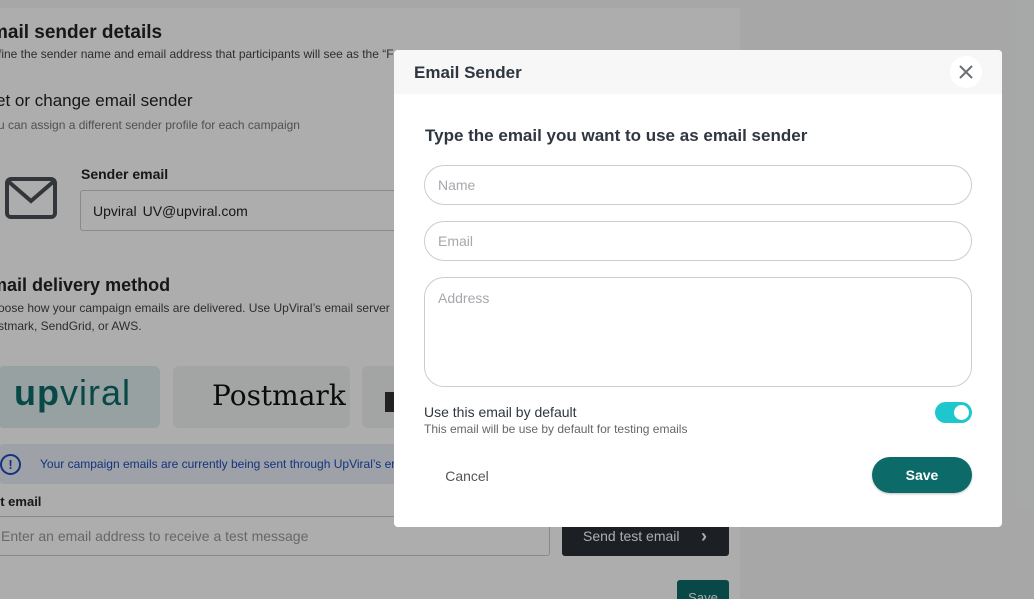  What do you see at coordinates (922, 475) in the screenshot?
I see `save-button: Save` at bounding box center [922, 475].